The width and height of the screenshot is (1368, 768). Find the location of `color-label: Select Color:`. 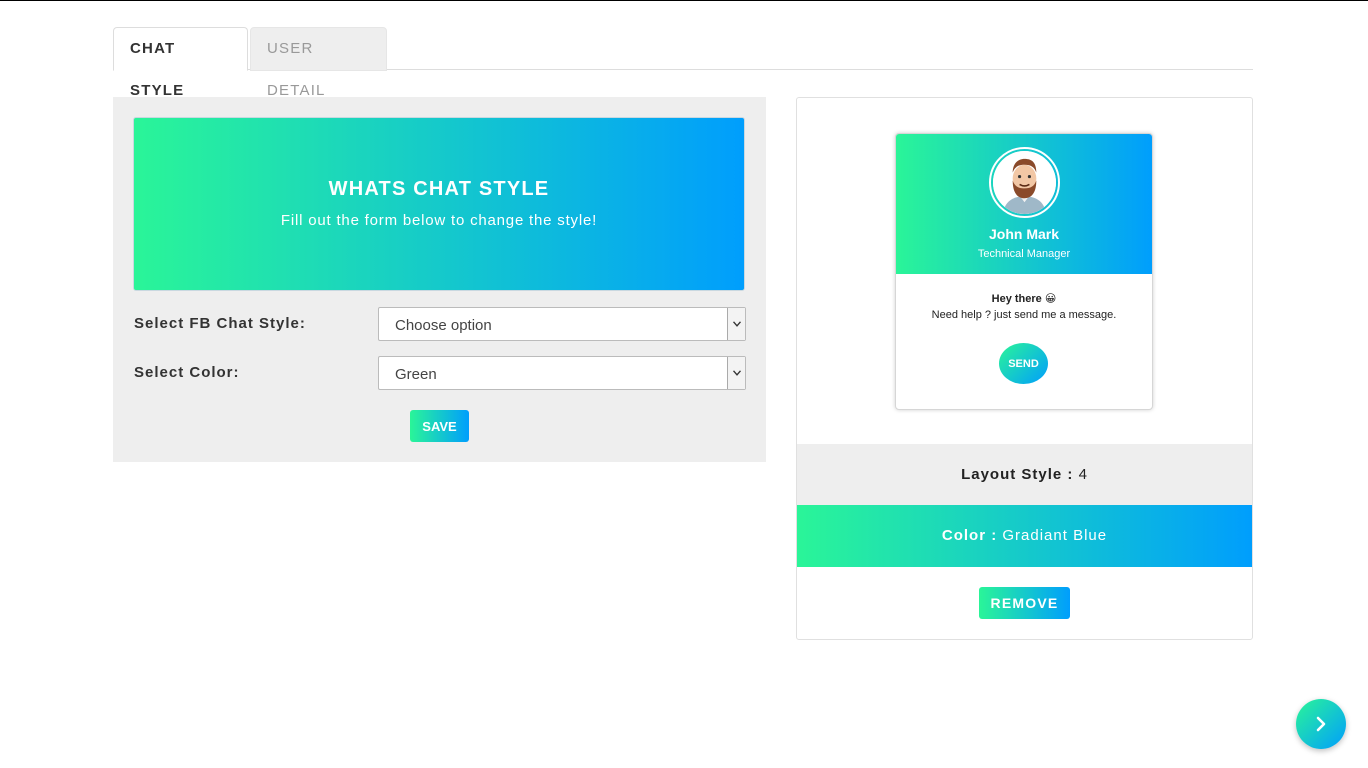

color-label: Select Color: is located at coordinates (187, 372).